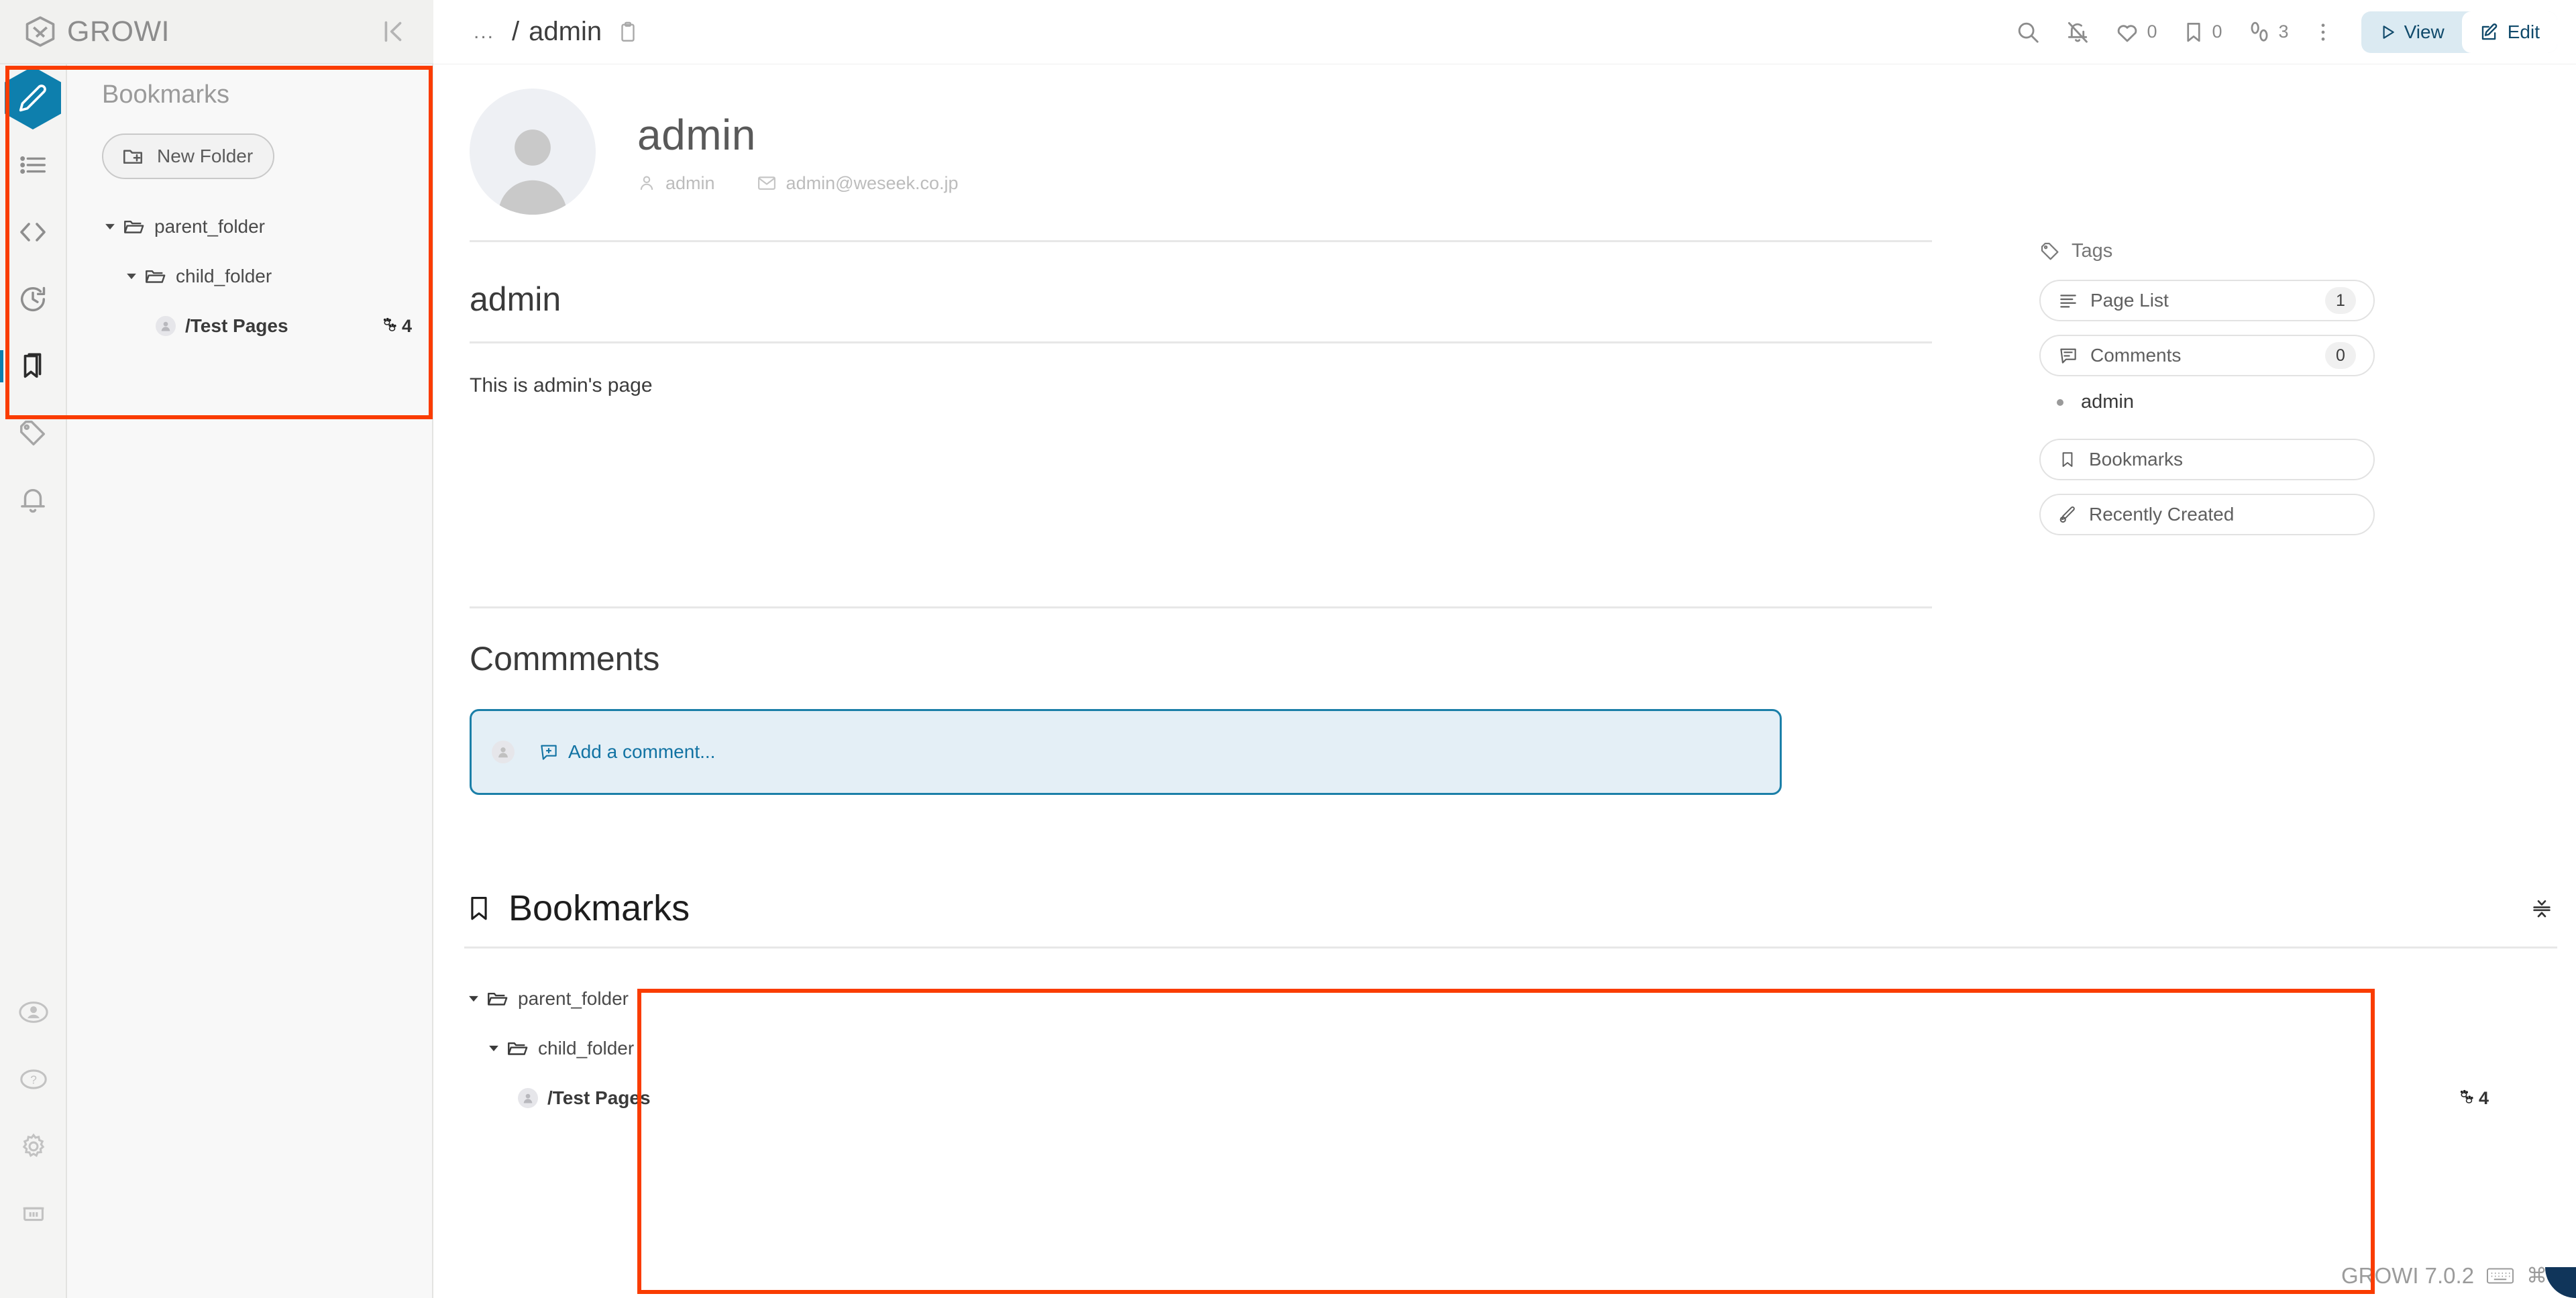 This screenshot has height=1298, width=2576. I want to click on breadcrumb-page: admin, so click(565, 32).